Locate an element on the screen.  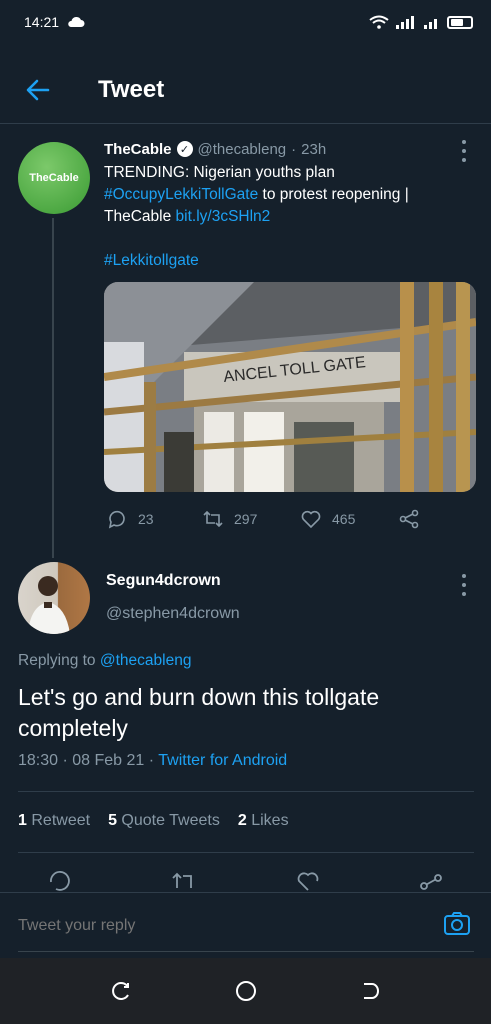
hashtag-occupy: #OccupyLekkiTollGate is located at coordinates (181, 194).